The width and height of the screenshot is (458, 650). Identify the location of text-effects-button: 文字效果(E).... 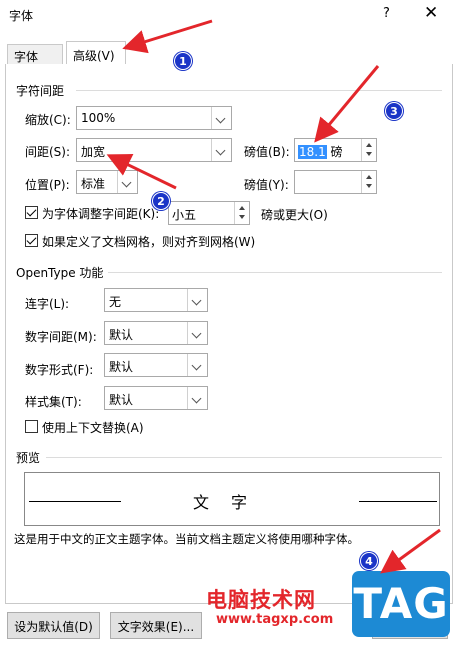
(156, 625).